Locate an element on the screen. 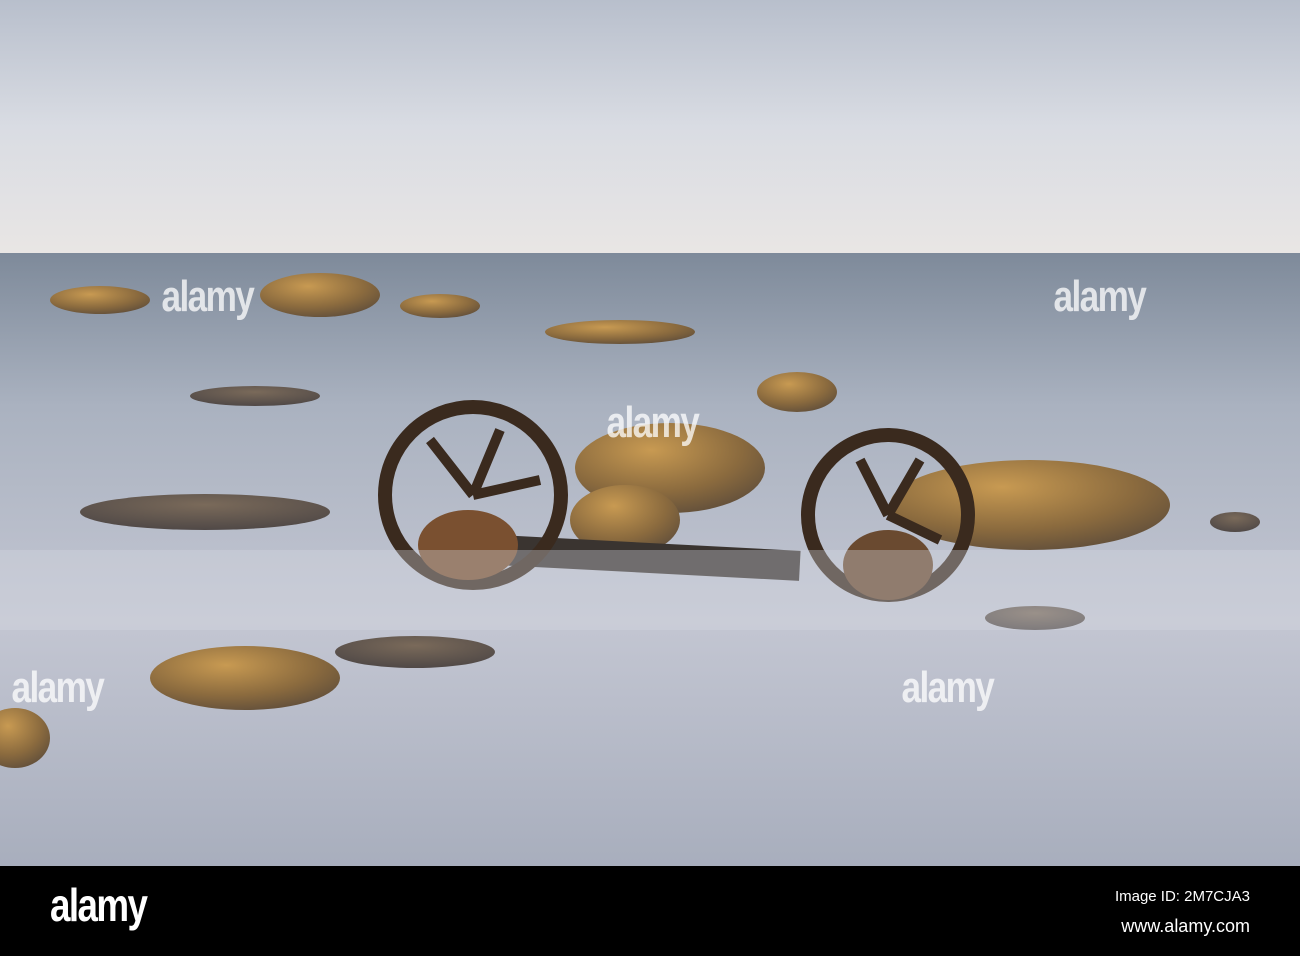 This screenshot has width=1300, height=956. alamy-logo: alamy is located at coordinates (99, 905).